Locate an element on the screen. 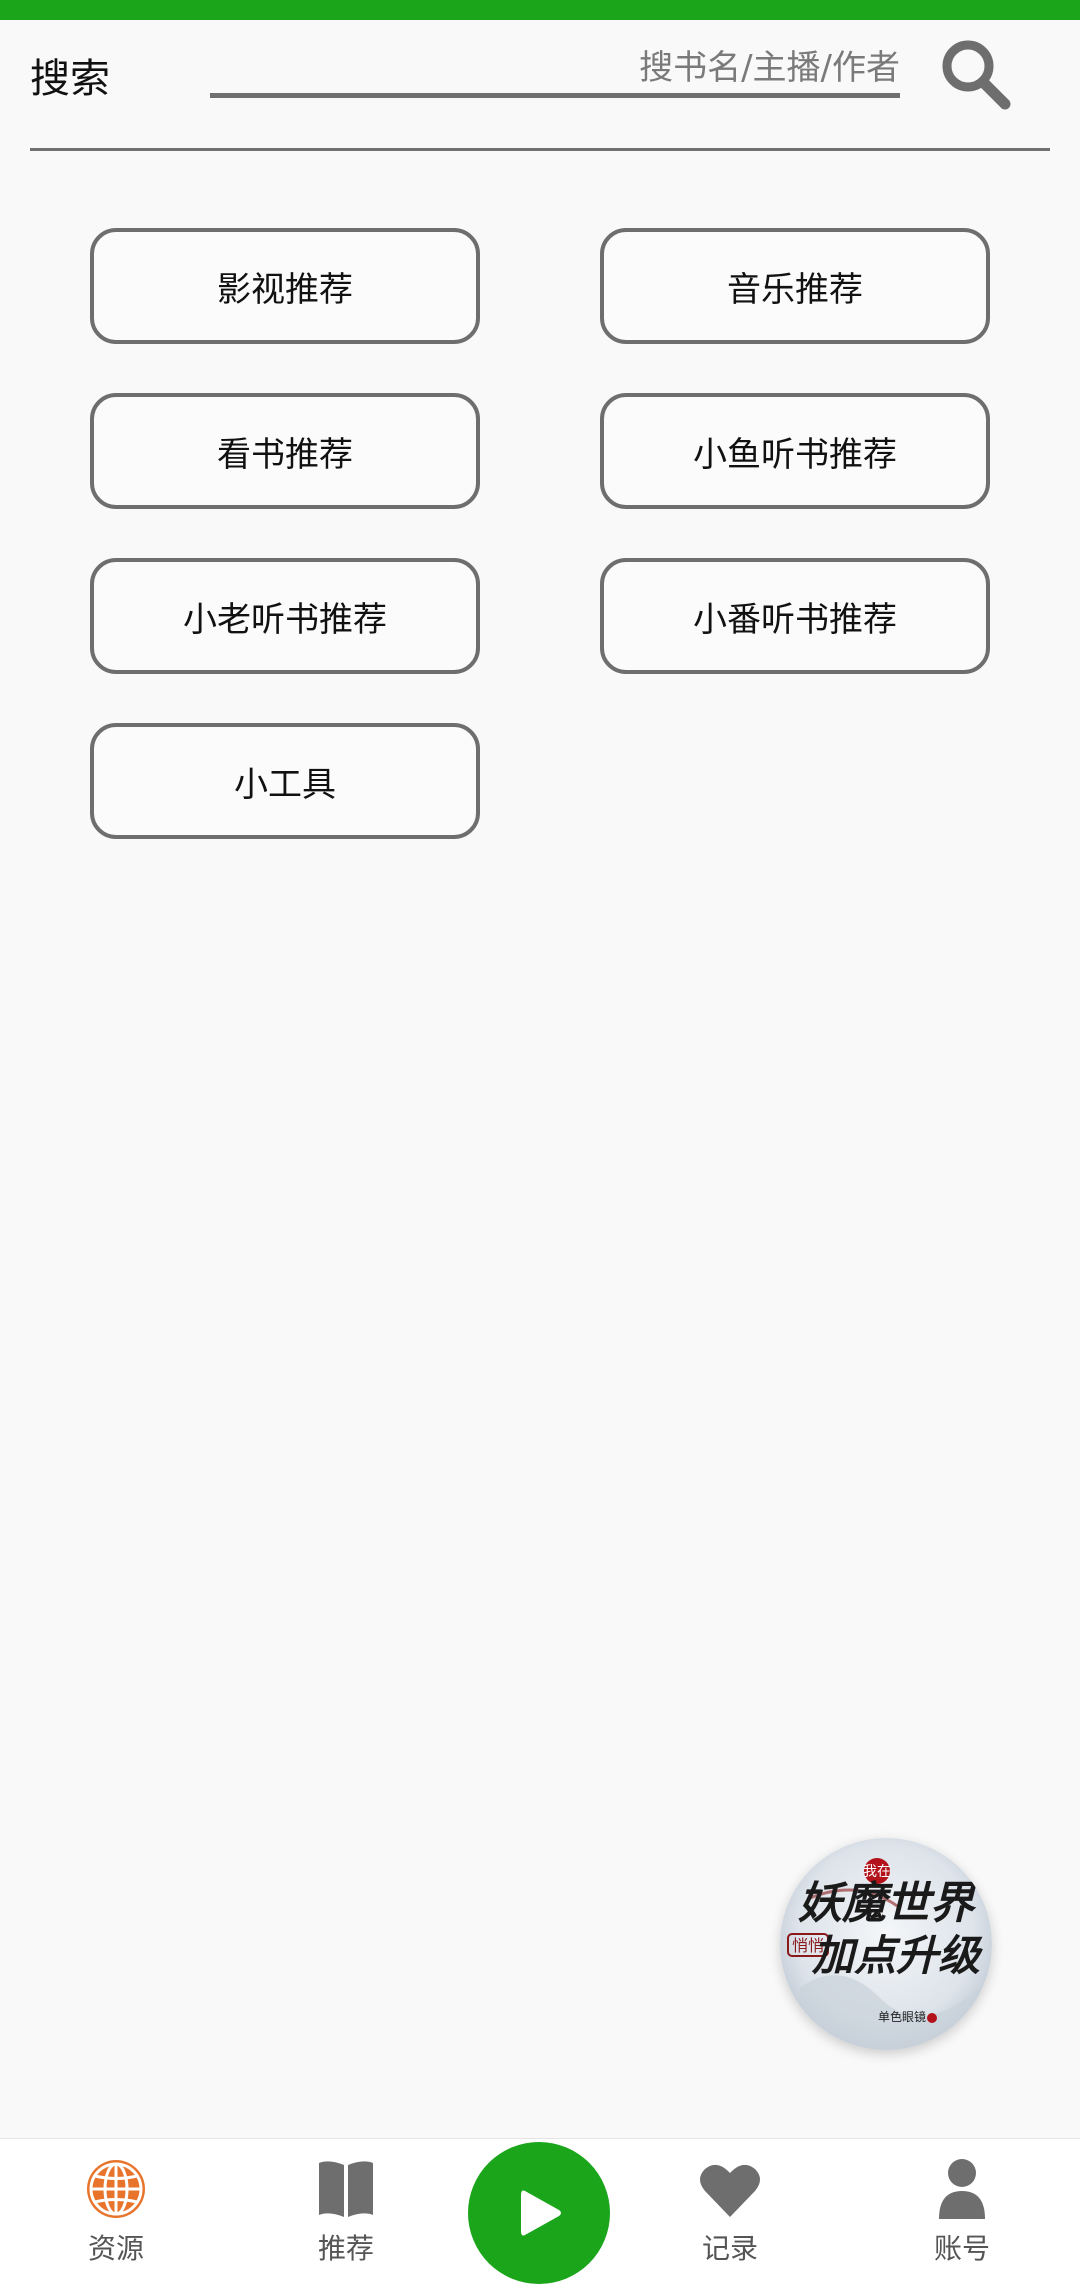 The height and width of the screenshot is (2289, 1080). nav-label-history: 记录 is located at coordinates (729, 2248).